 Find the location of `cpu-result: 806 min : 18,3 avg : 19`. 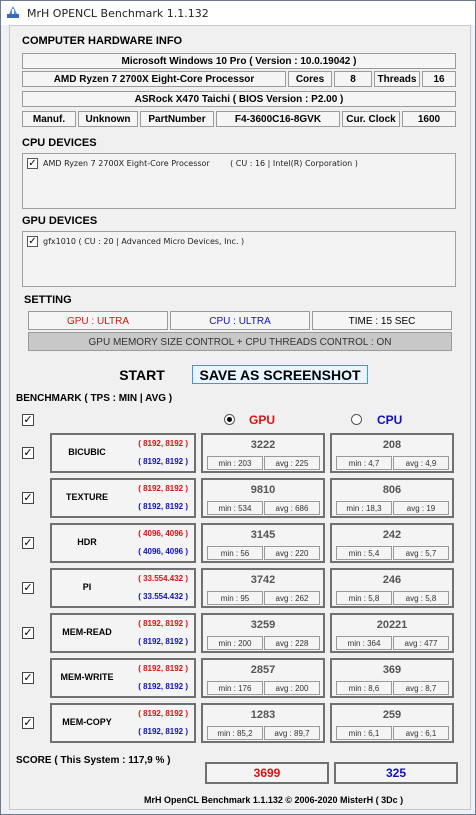

cpu-result: 806 min : 18,3 avg : 19 is located at coordinates (392, 498).